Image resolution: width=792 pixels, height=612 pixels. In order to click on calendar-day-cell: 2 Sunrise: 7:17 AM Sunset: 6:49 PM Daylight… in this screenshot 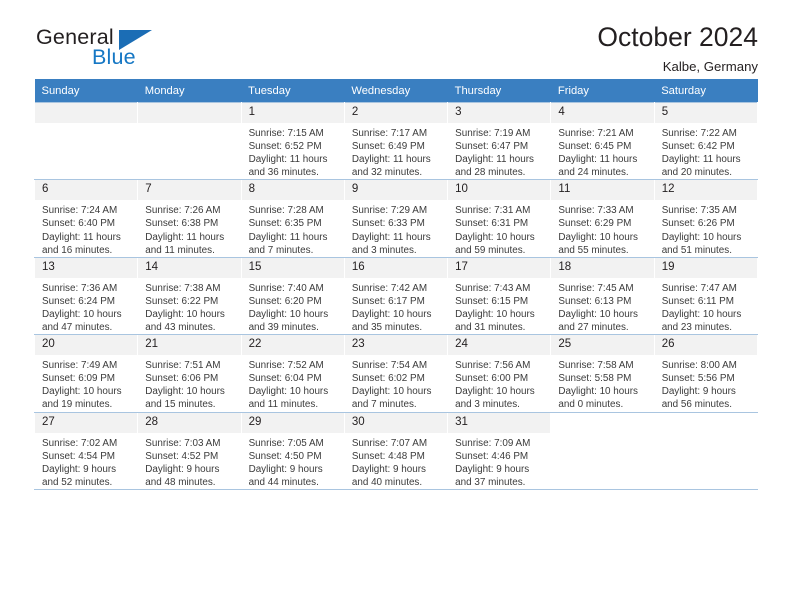, I will do `click(396, 141)`.